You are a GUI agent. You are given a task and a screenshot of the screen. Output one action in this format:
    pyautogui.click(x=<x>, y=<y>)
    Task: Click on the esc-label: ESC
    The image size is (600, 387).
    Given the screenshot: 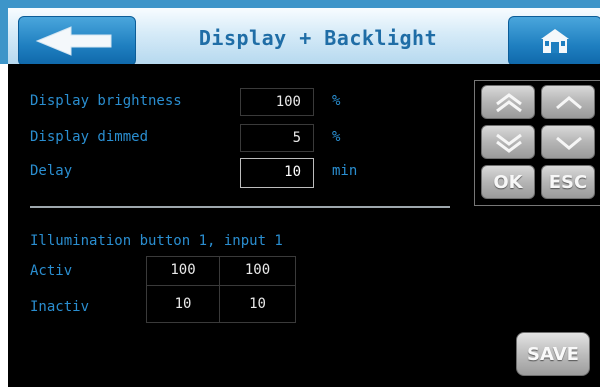 What is the action you would take?
    pyautogui.click(x=568, y=182)
    